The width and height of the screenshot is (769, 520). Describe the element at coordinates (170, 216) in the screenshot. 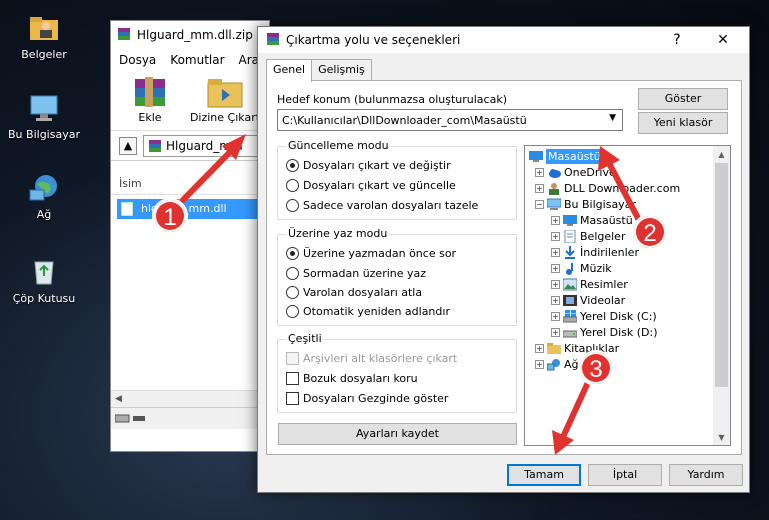

I see `annotation-badge-1: 1` at that location.